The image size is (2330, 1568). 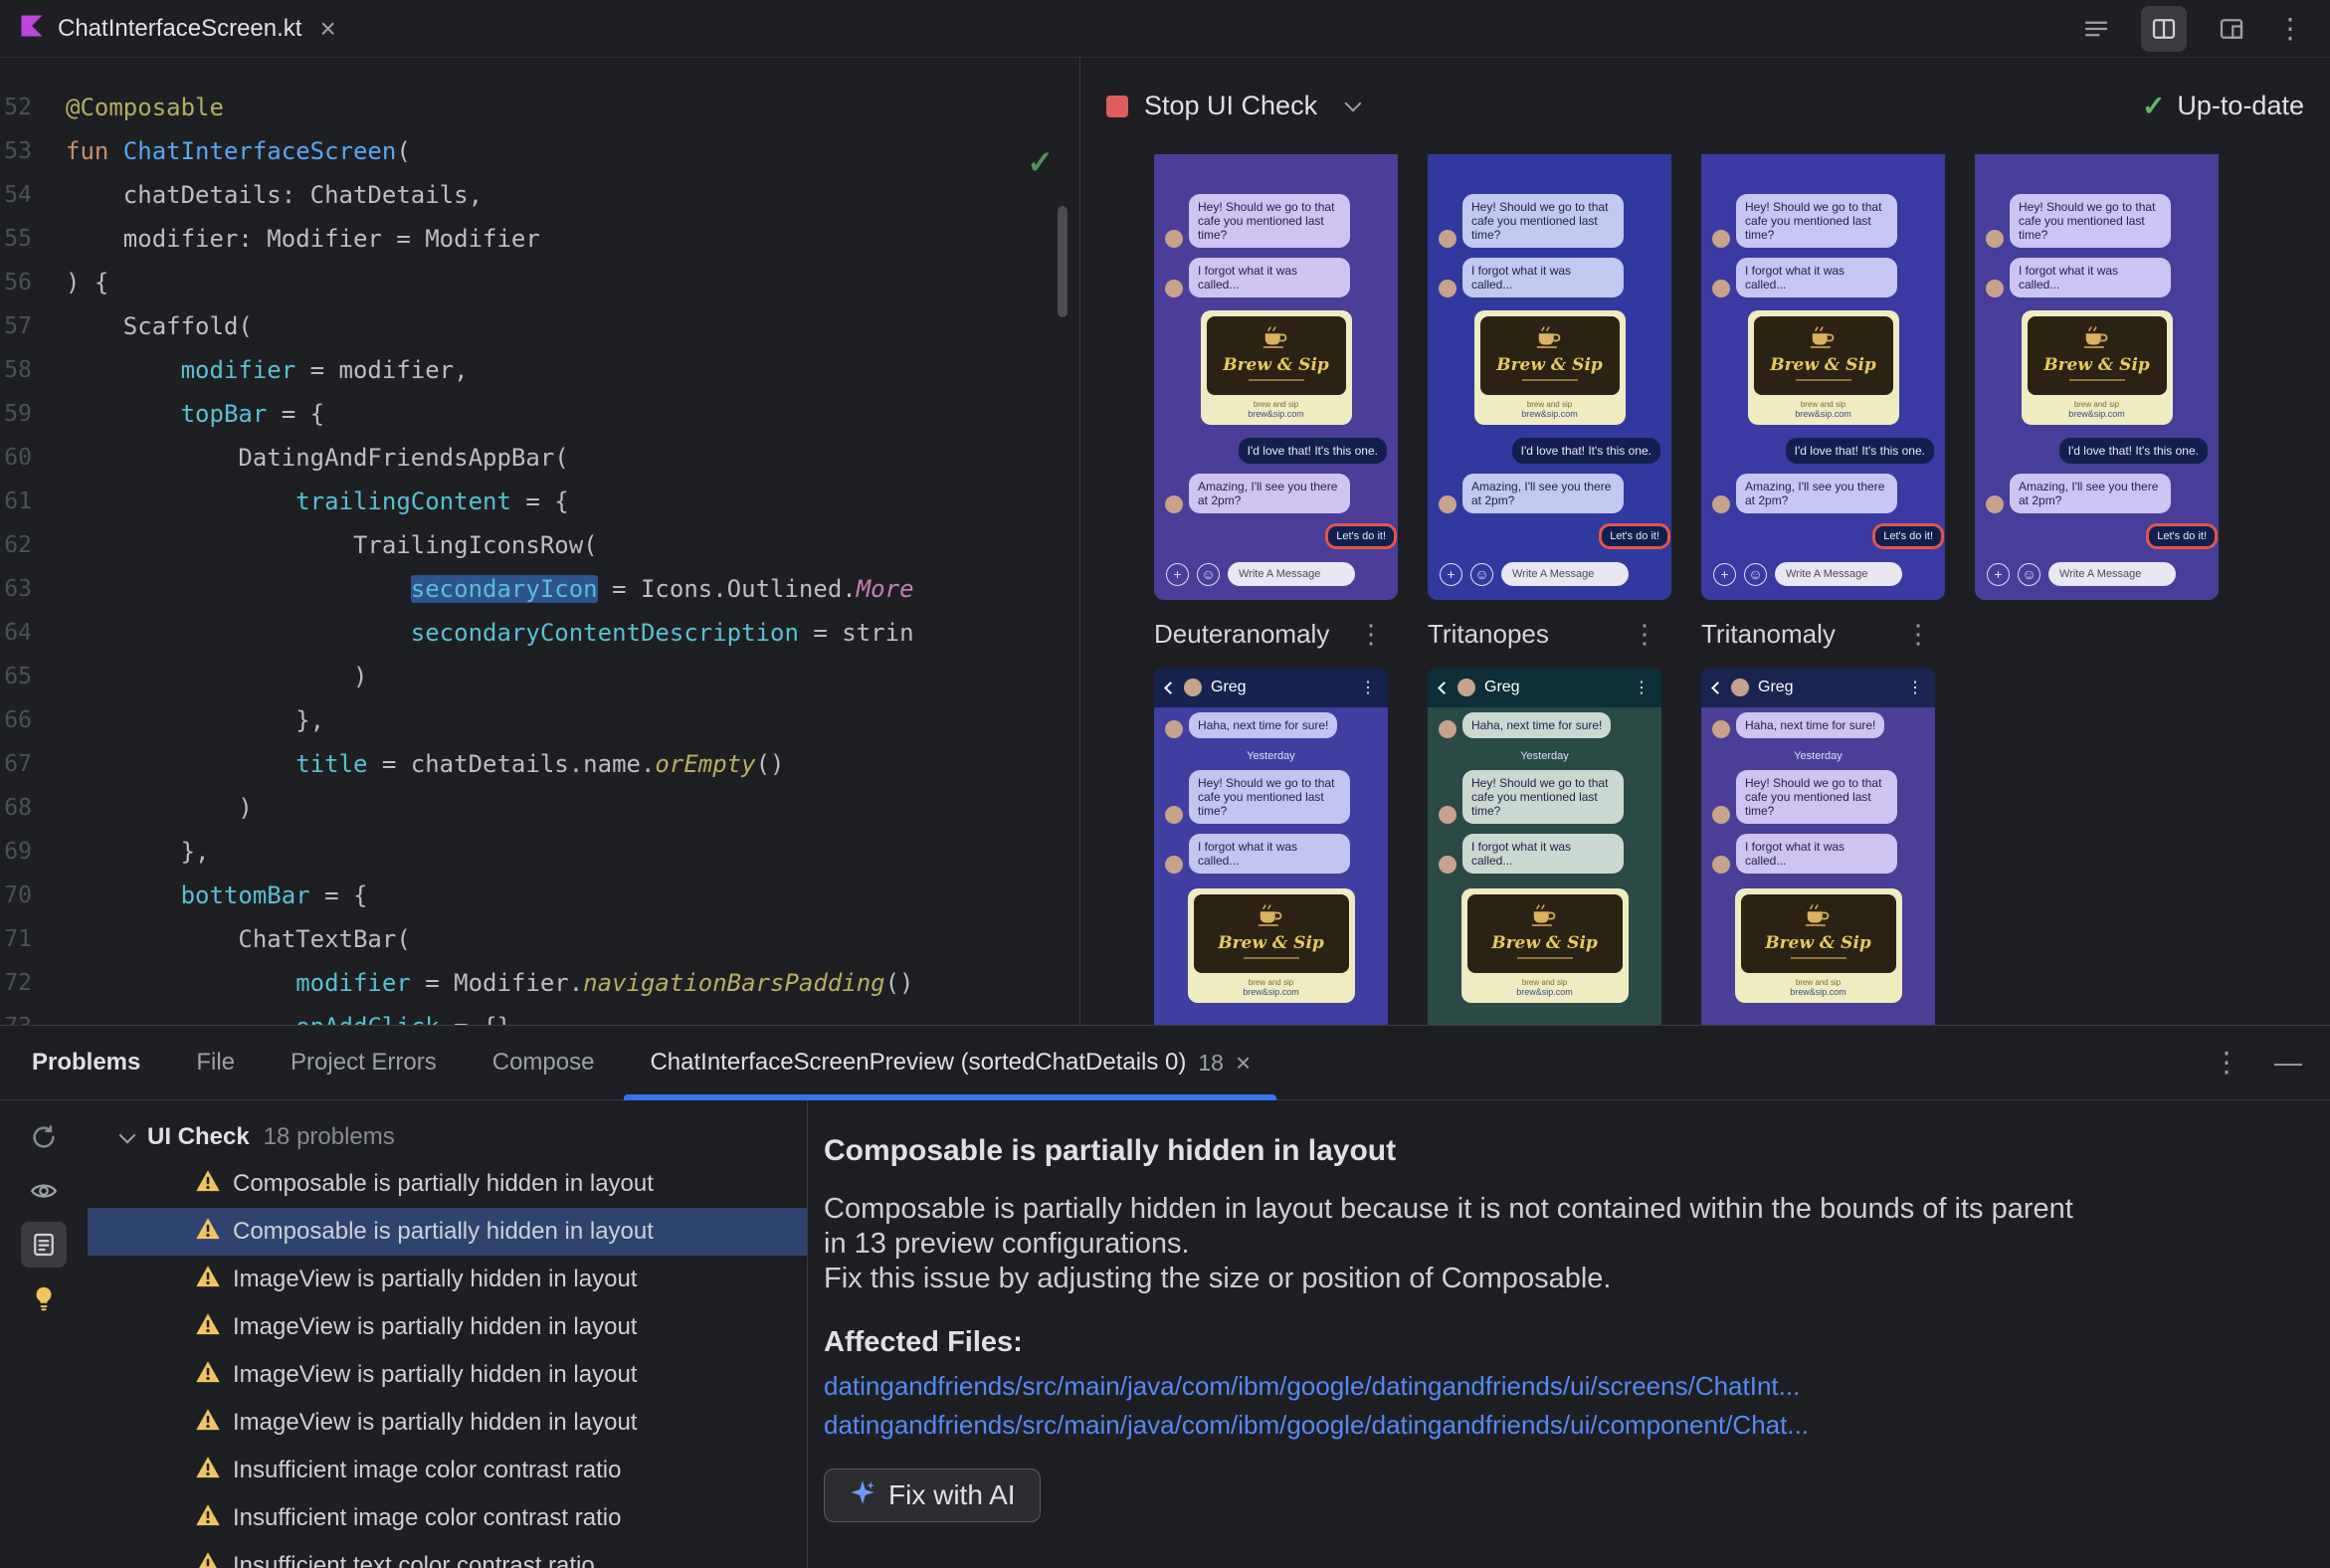 What do you see at coordinates (303, 239) in the screenshot?
I see `code-text: modifier: Modifier = Modifier` at bounding box center [303, 239].